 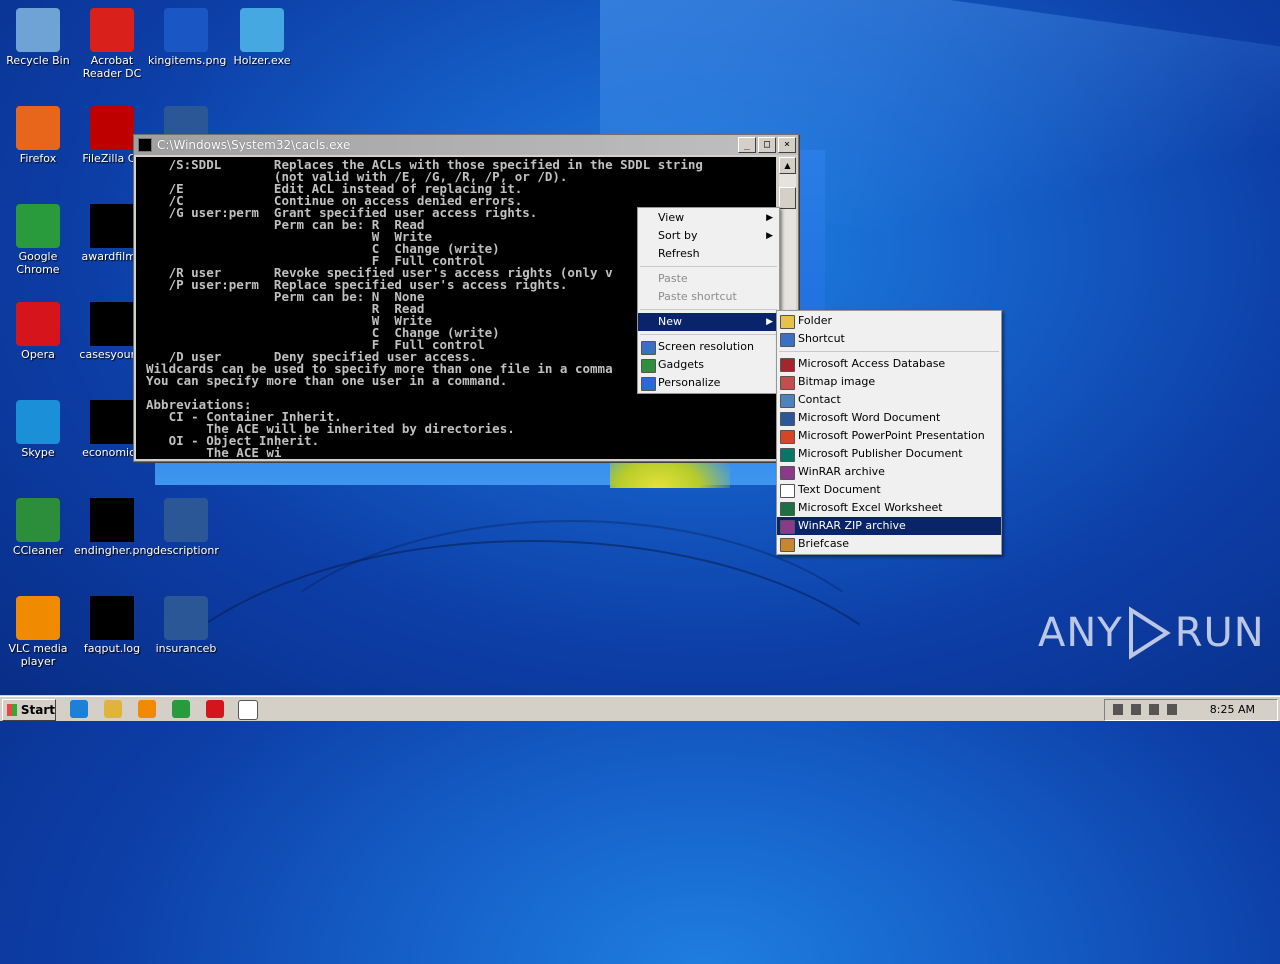 What do you see at coordinates (708, 347) in the screenshot?
I see `menu-item-screen-resolution: Screen resolution` at bounding box center [708, 347].